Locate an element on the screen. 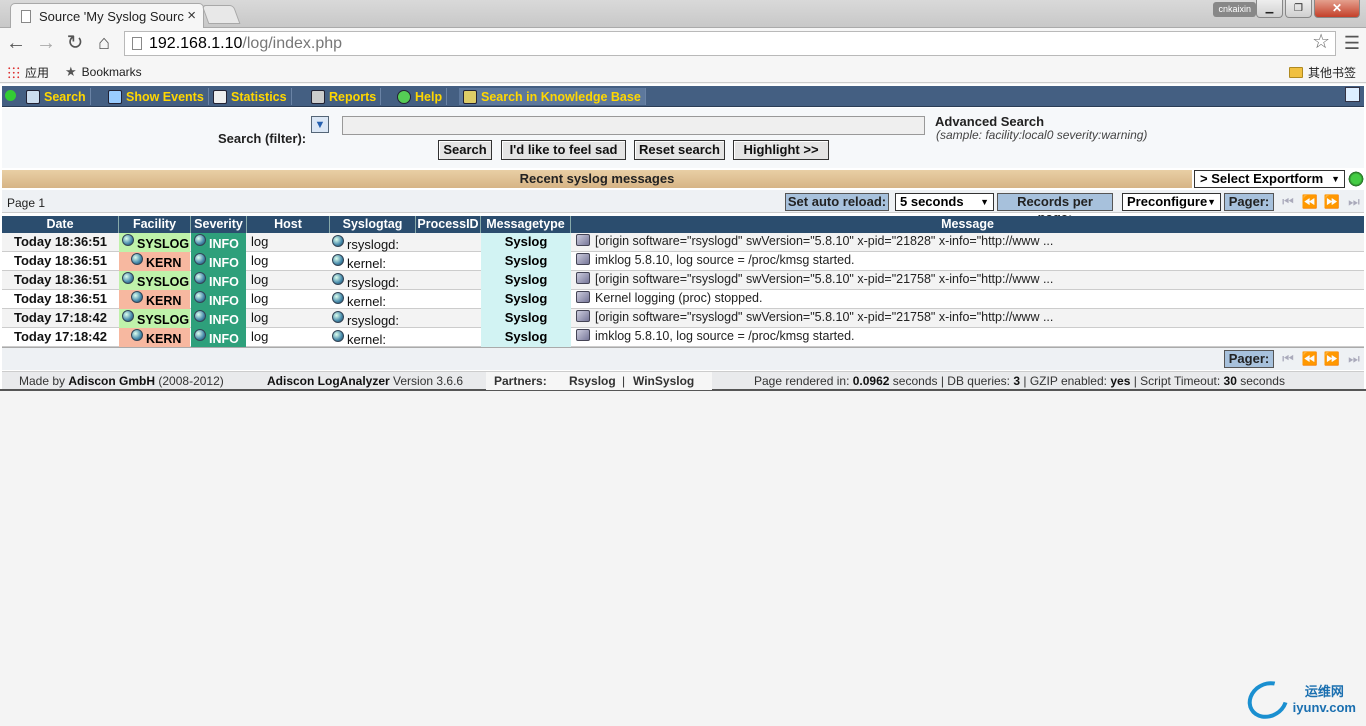 The width and height of the screenshot is (1366, 726). forward-icon: → is located at coordinates (46, 43).